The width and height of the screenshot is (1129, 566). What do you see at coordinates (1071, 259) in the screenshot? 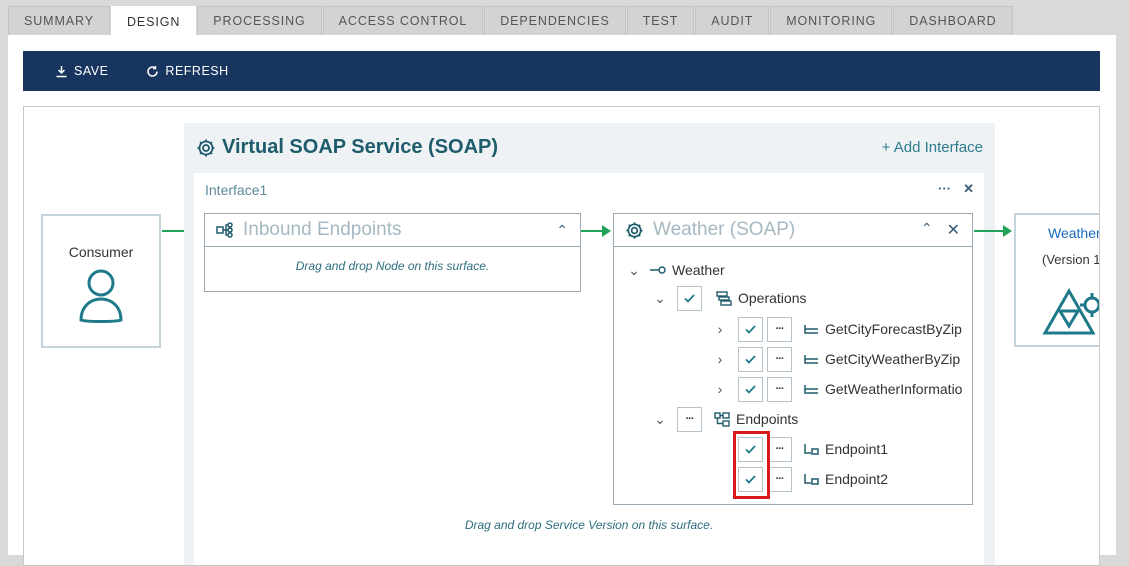
I see `backend-service-version: (Version 1` at bounding box center [1071, 259].